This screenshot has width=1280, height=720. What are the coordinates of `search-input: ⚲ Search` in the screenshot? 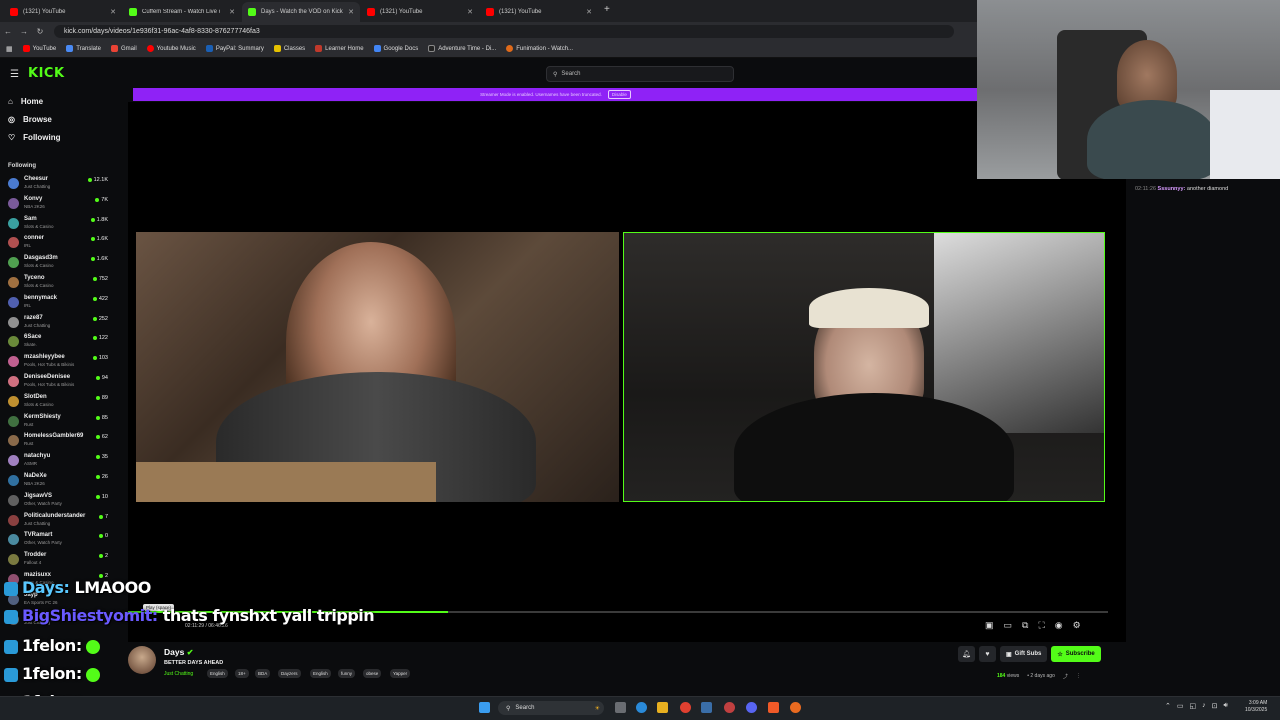 It's located at (640, 74).